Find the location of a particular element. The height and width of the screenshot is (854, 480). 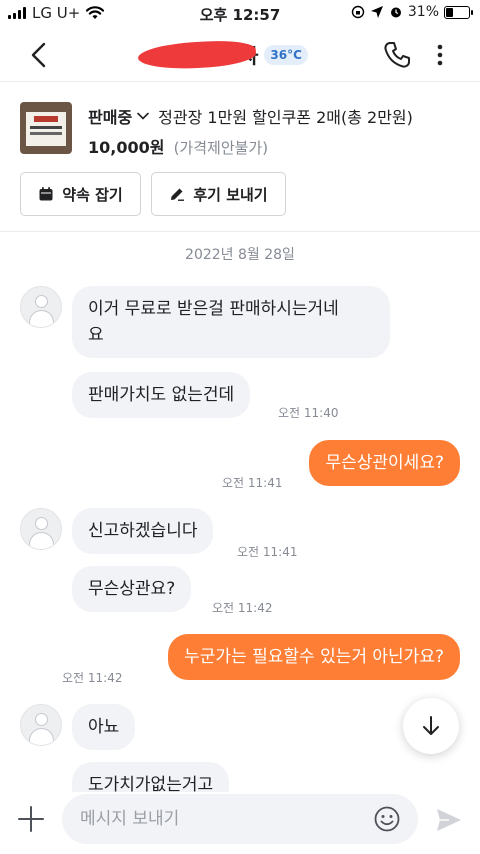

pencil-icon is located at coordinates (178, 194).